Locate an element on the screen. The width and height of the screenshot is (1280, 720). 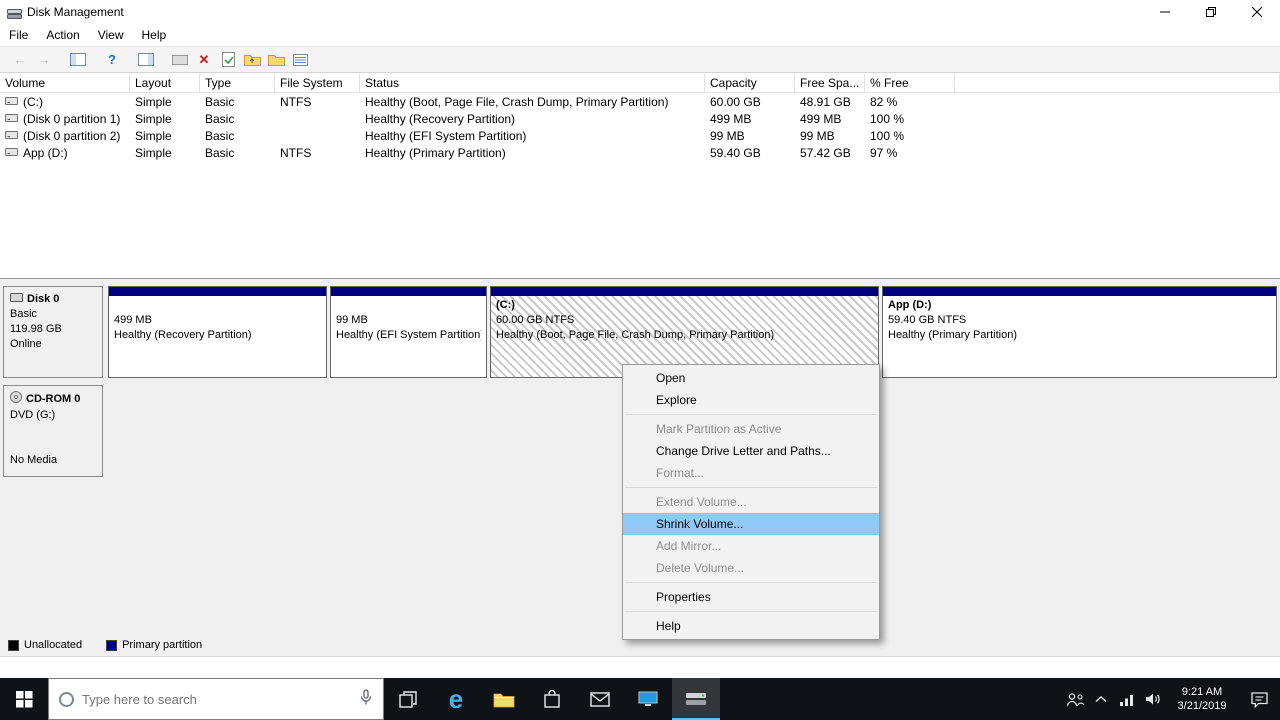
disk-icon is located at coordinates (16, 299).